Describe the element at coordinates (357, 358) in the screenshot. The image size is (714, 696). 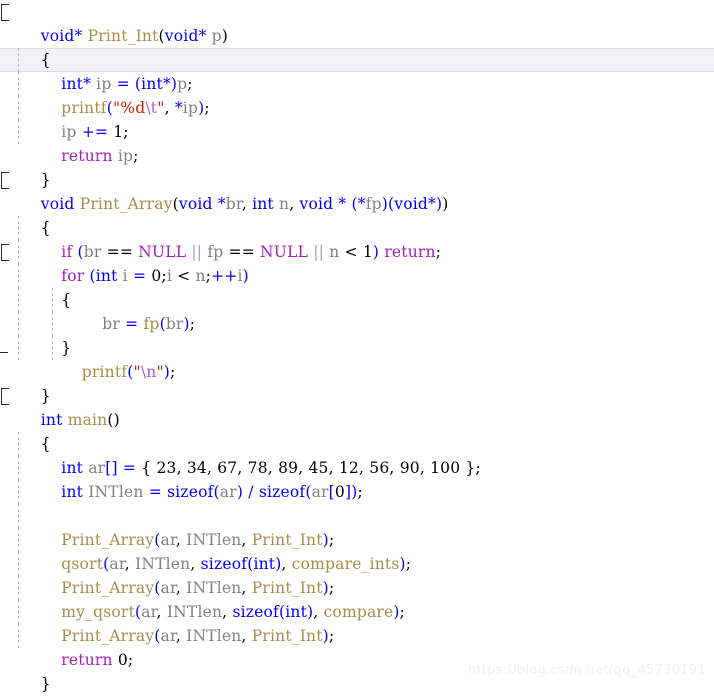
I see `code-line: printf("\n");` at that location.